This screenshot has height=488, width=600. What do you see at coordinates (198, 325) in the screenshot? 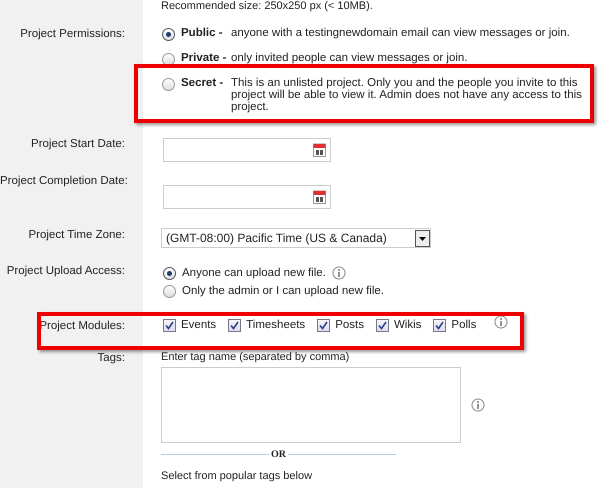
I see `module-label: Events` at bounding box center [198, 325].